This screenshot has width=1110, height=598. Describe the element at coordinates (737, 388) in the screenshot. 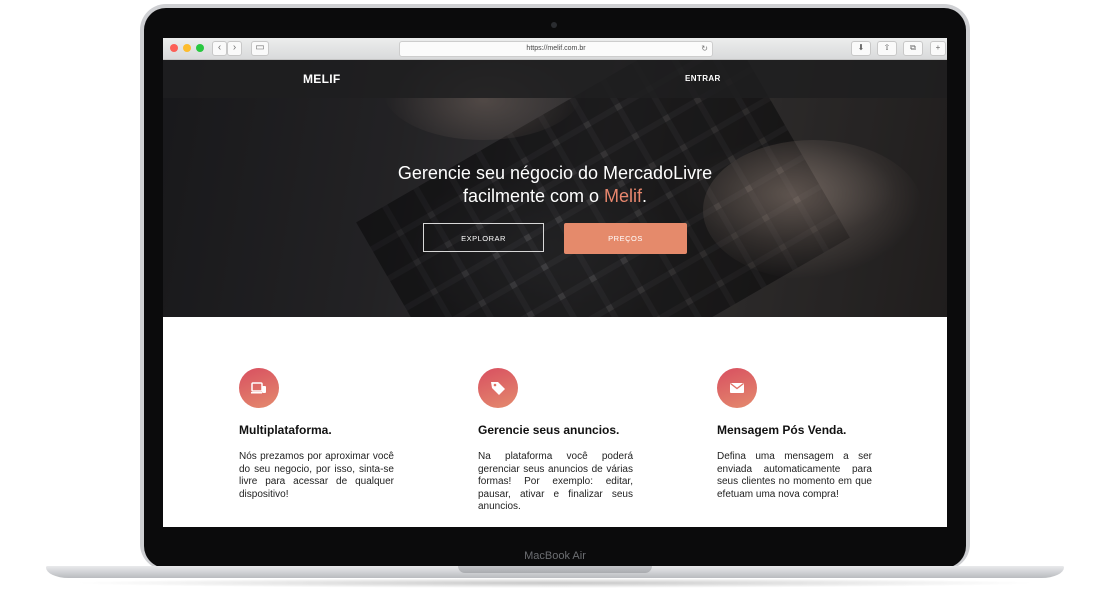

I see `mail-icon` at that location.